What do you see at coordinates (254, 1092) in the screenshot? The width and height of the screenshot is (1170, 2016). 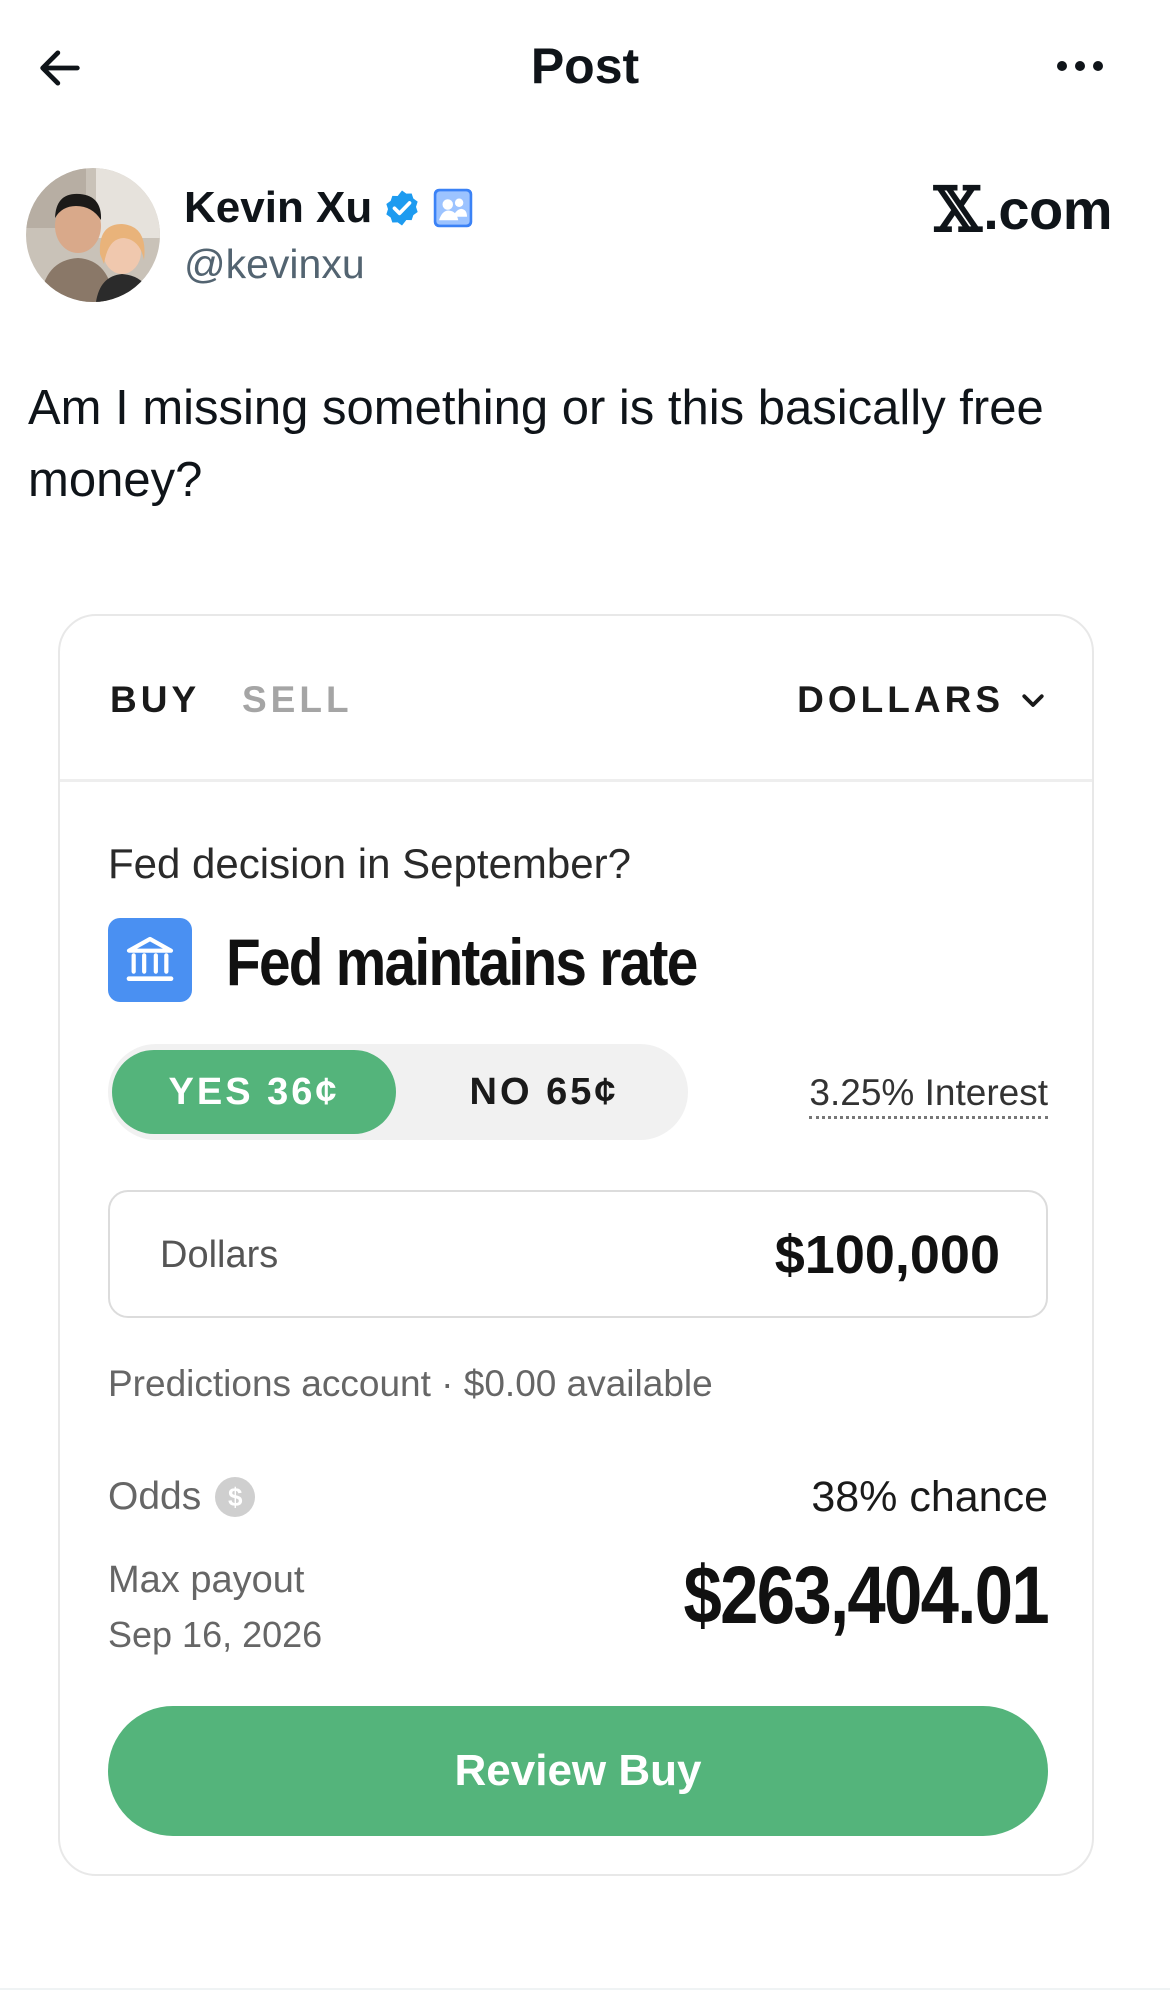 I see `yes-option: YES 36¢` at bounding box center [254, 1092].